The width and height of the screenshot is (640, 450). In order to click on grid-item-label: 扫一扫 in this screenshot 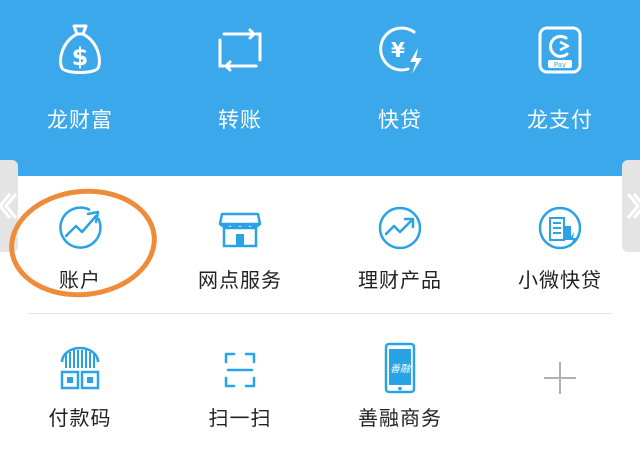, I will do `click(240, 418)`.